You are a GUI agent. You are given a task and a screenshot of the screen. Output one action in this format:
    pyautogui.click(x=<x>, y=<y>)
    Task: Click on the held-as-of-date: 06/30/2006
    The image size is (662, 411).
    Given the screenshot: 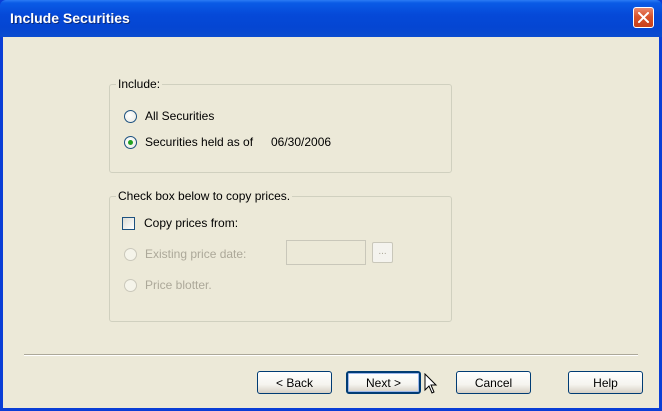 What is the action you would take?
    pyautogui.click(x=301, y=142)
    